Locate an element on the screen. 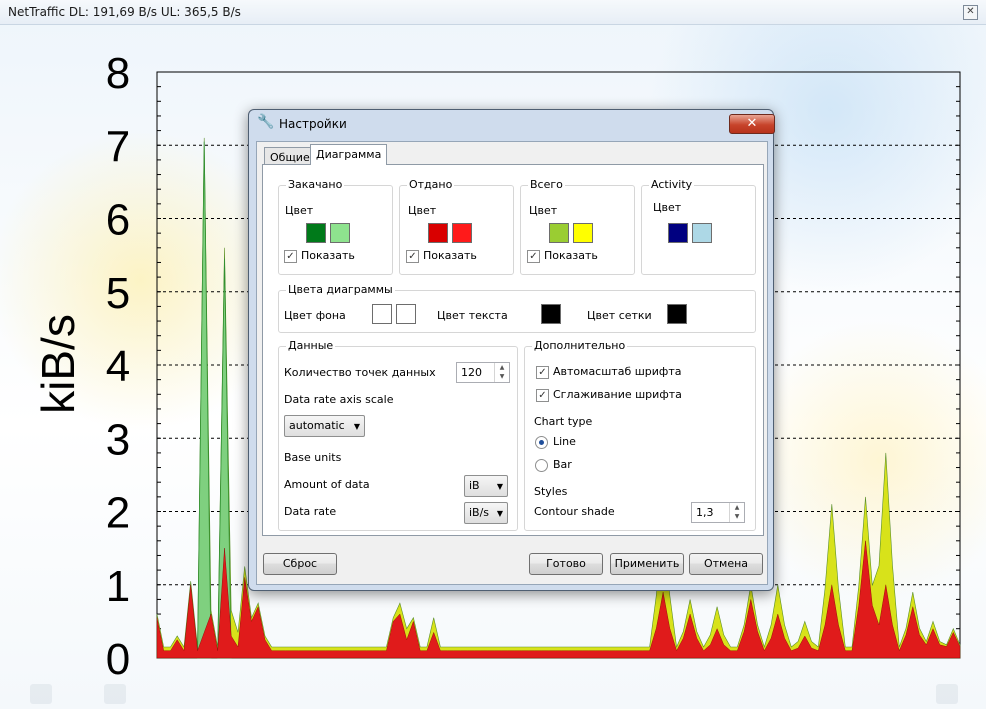 This screenshot has height=709, width=986. smoothing-checkbox: ✓ is located at coordinates (542, 395).